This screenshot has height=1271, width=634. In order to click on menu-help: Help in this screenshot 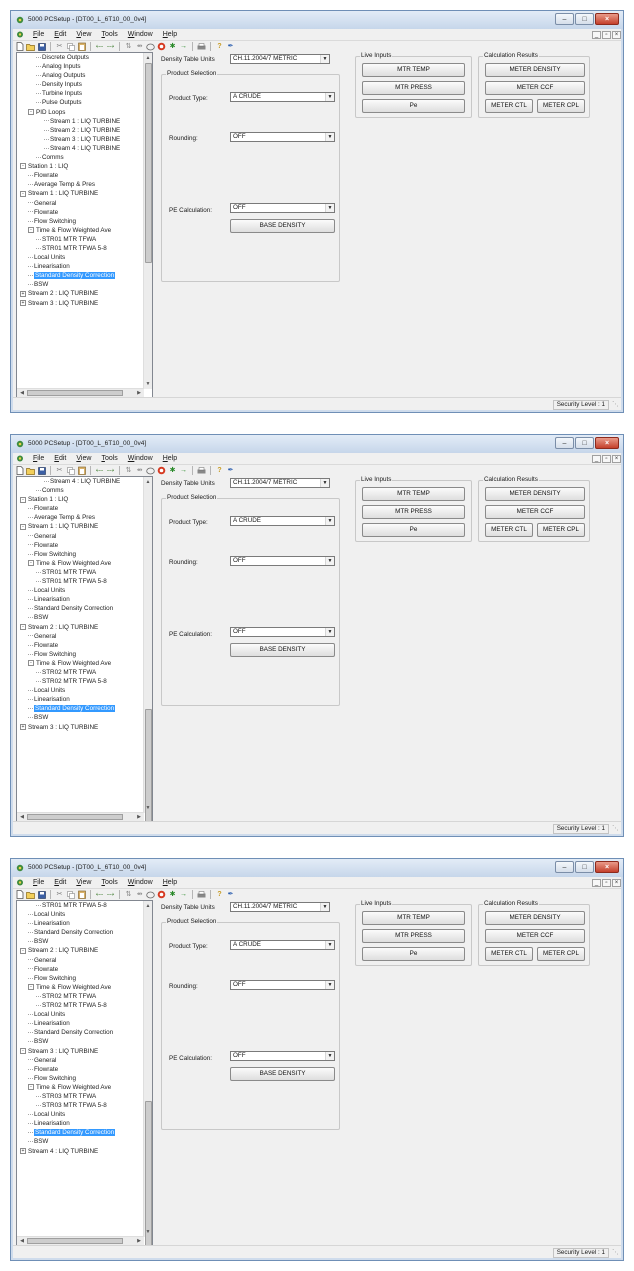, I will do `click(170, 34)`.